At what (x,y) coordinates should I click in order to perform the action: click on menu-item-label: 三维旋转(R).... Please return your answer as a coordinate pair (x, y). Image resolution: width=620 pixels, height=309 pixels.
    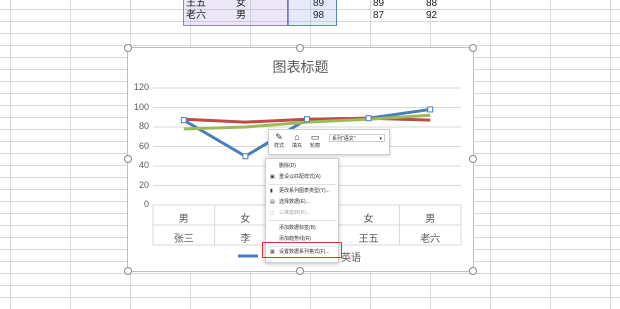
    Looking at the image, I should click on (295, 213).